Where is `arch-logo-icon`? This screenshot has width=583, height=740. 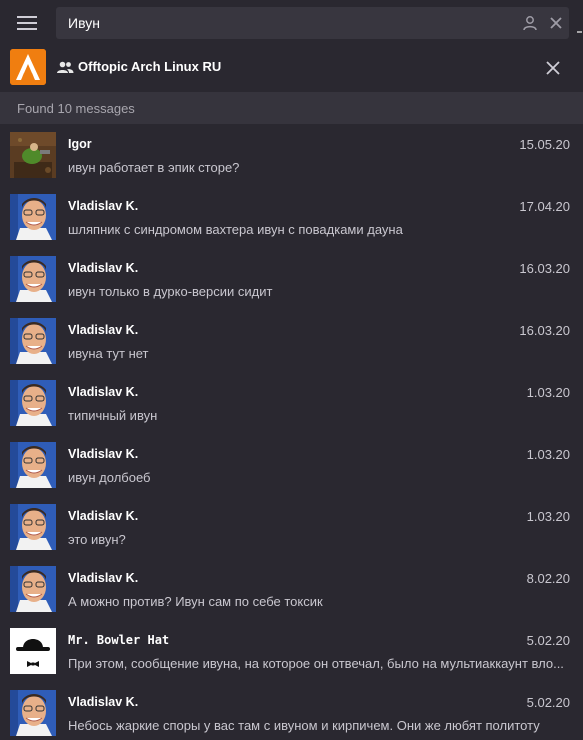
arch-logo-icon is located at coordinates (28, 67).